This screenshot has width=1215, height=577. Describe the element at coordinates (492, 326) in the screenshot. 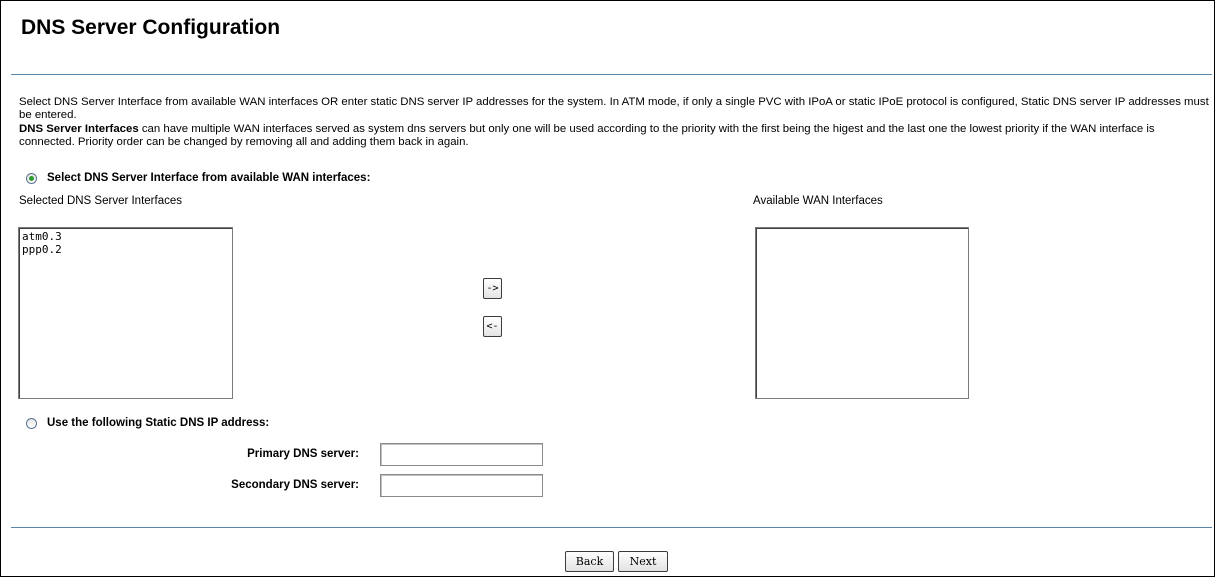

I see `move-left-button: <-` at that location.